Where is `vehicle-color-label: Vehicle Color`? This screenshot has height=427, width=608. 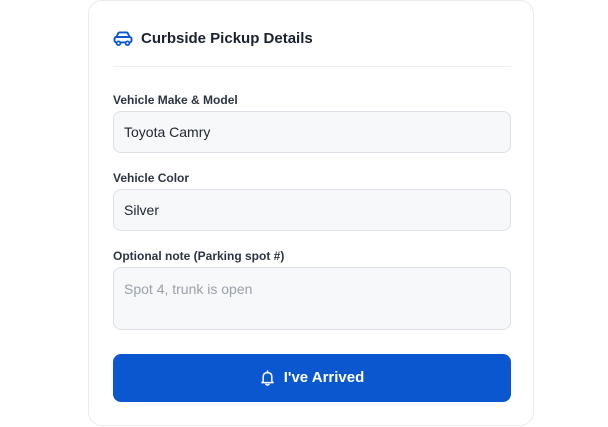
vehicle-color-label: Vehicle Color is located at coordinates (151, 178).